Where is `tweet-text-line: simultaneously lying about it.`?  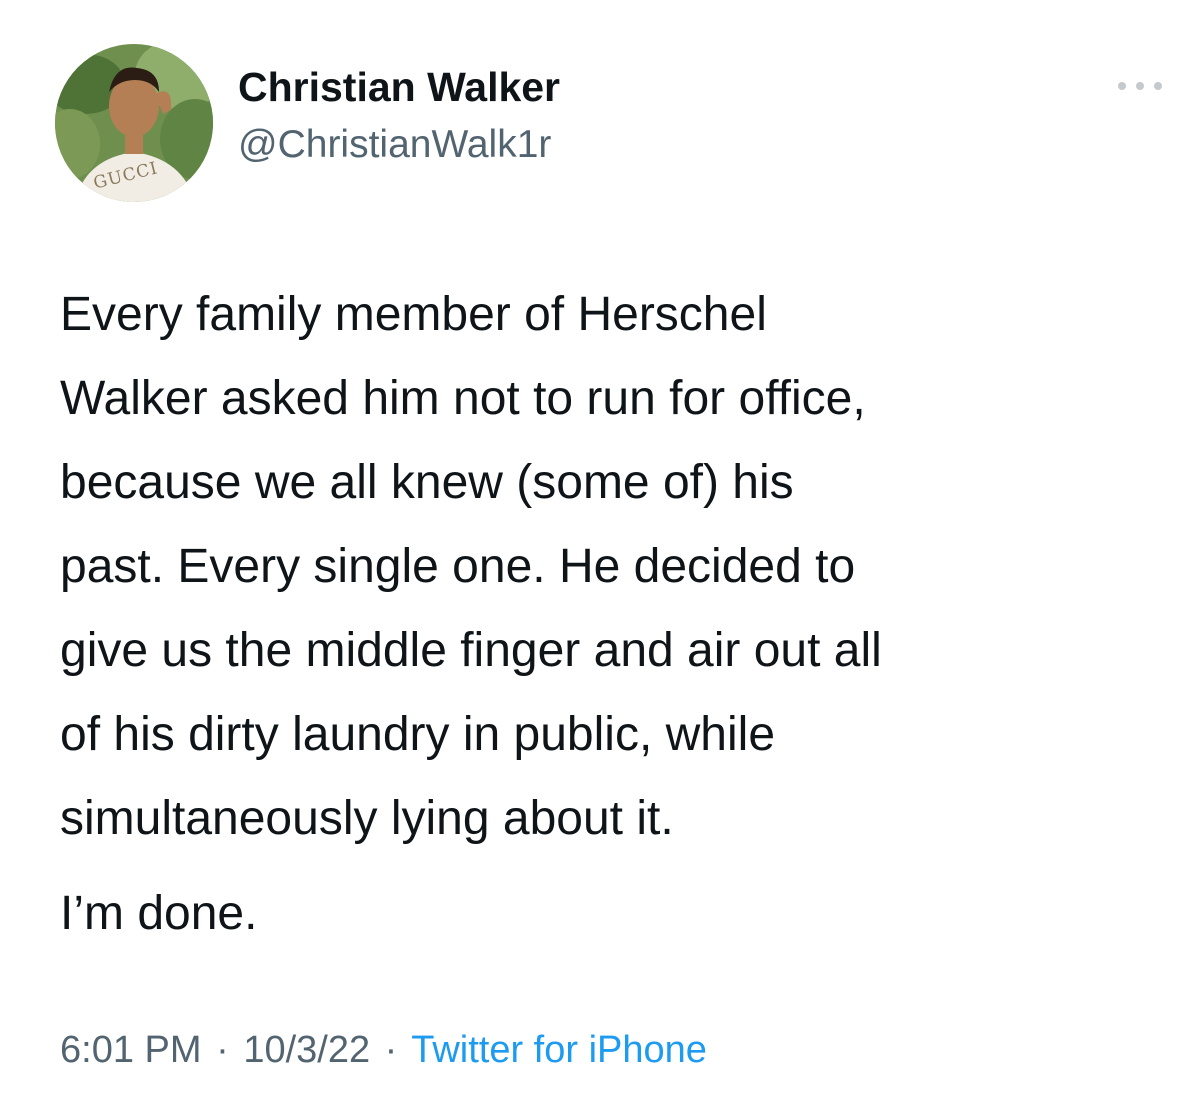
tweet-text-line: simultaneously lying about it. is located at coordinates (367, 818).